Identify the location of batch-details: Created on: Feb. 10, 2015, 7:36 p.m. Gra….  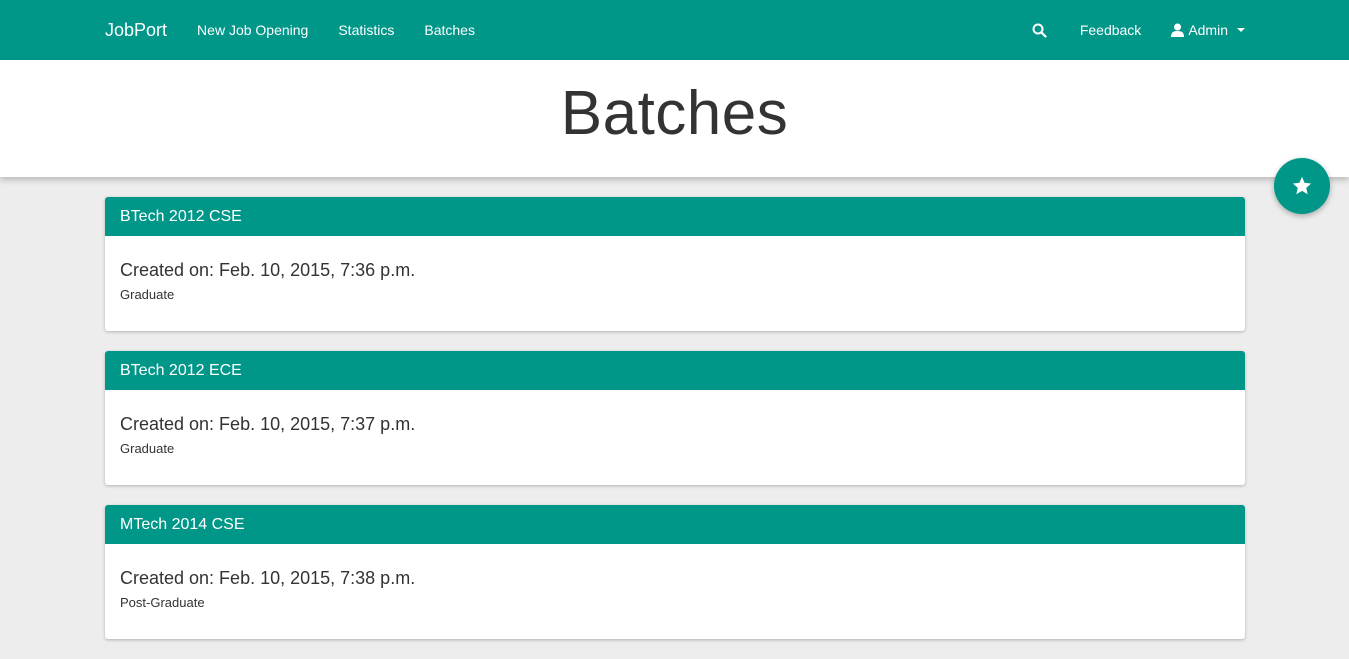
(675, 283).